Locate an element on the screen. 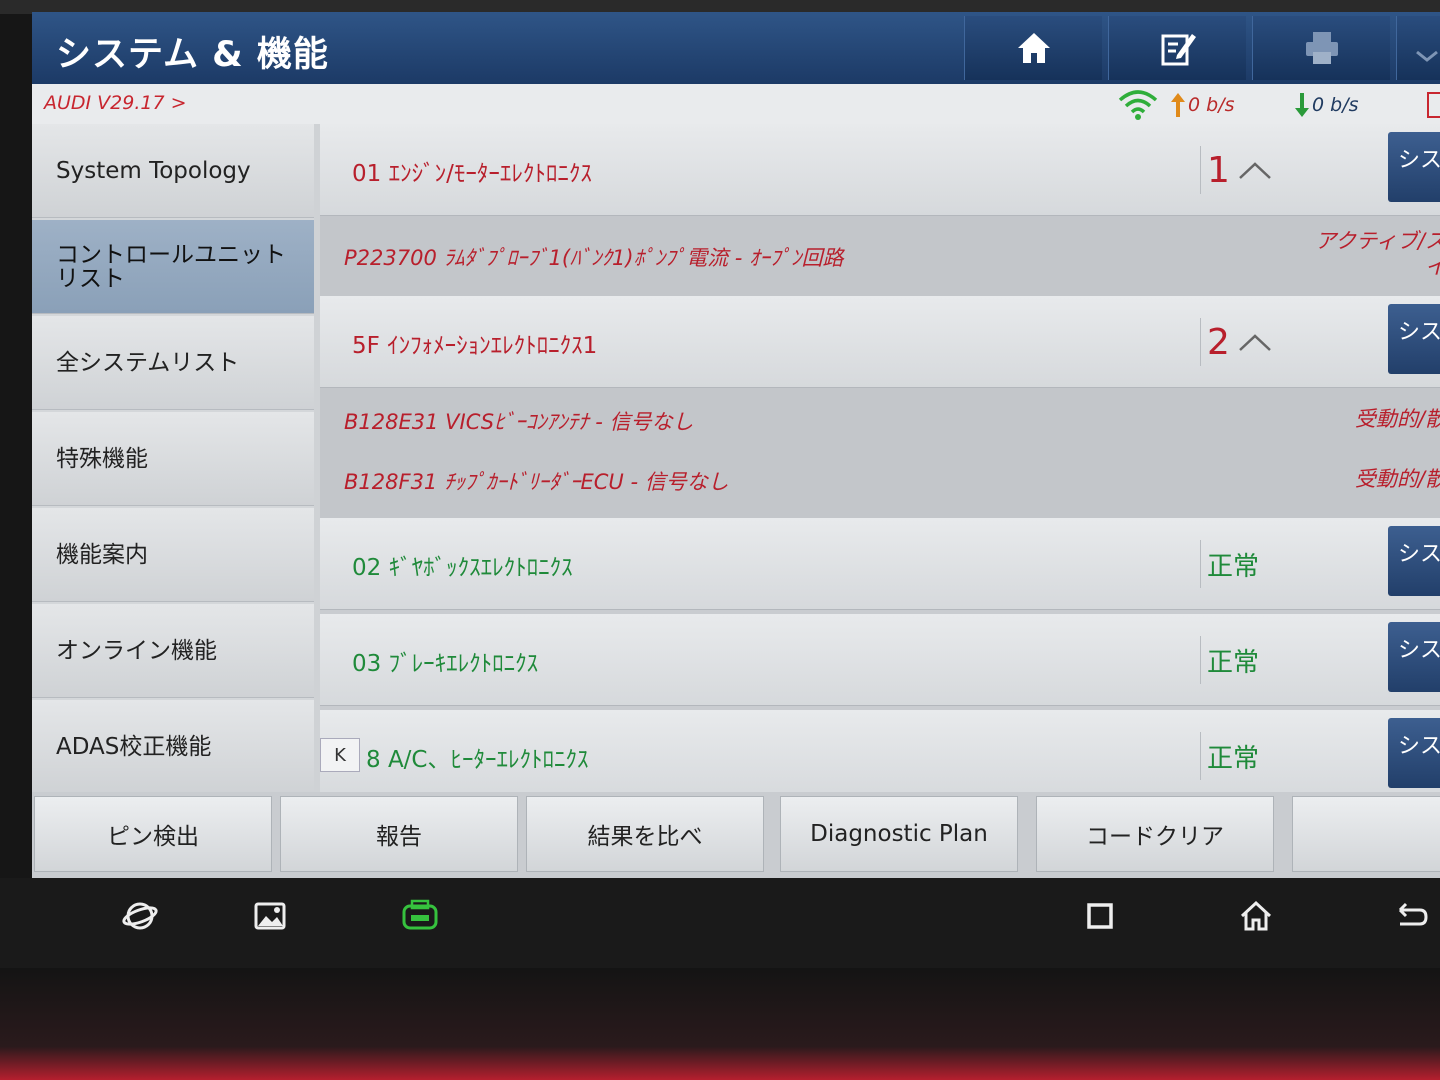 The height and width of the screenshot is (1080, 1440). system-name: 5F ｲﾝﾌｫﾒｰｼｮﾝｴﾚｸﾄﾛﾆｸｽ1 is located at coordinates (475, 346).